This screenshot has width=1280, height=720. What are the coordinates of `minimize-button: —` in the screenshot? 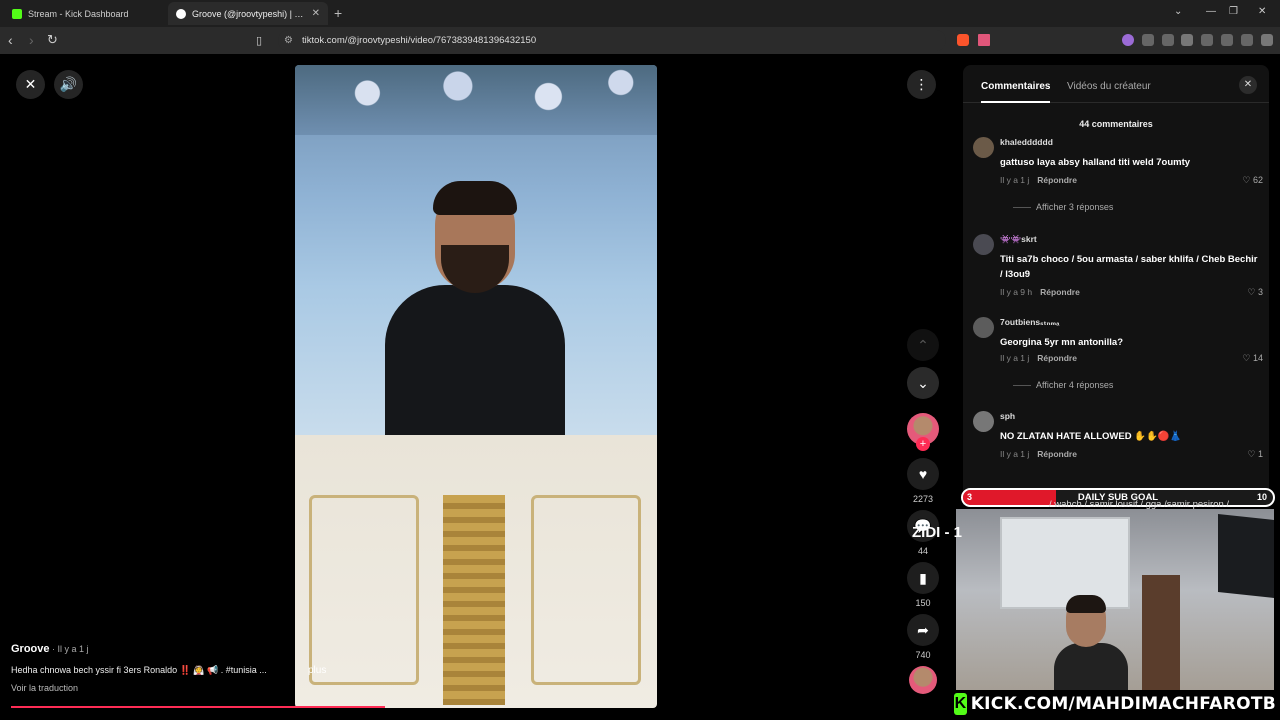 It's located at (1211, 11).